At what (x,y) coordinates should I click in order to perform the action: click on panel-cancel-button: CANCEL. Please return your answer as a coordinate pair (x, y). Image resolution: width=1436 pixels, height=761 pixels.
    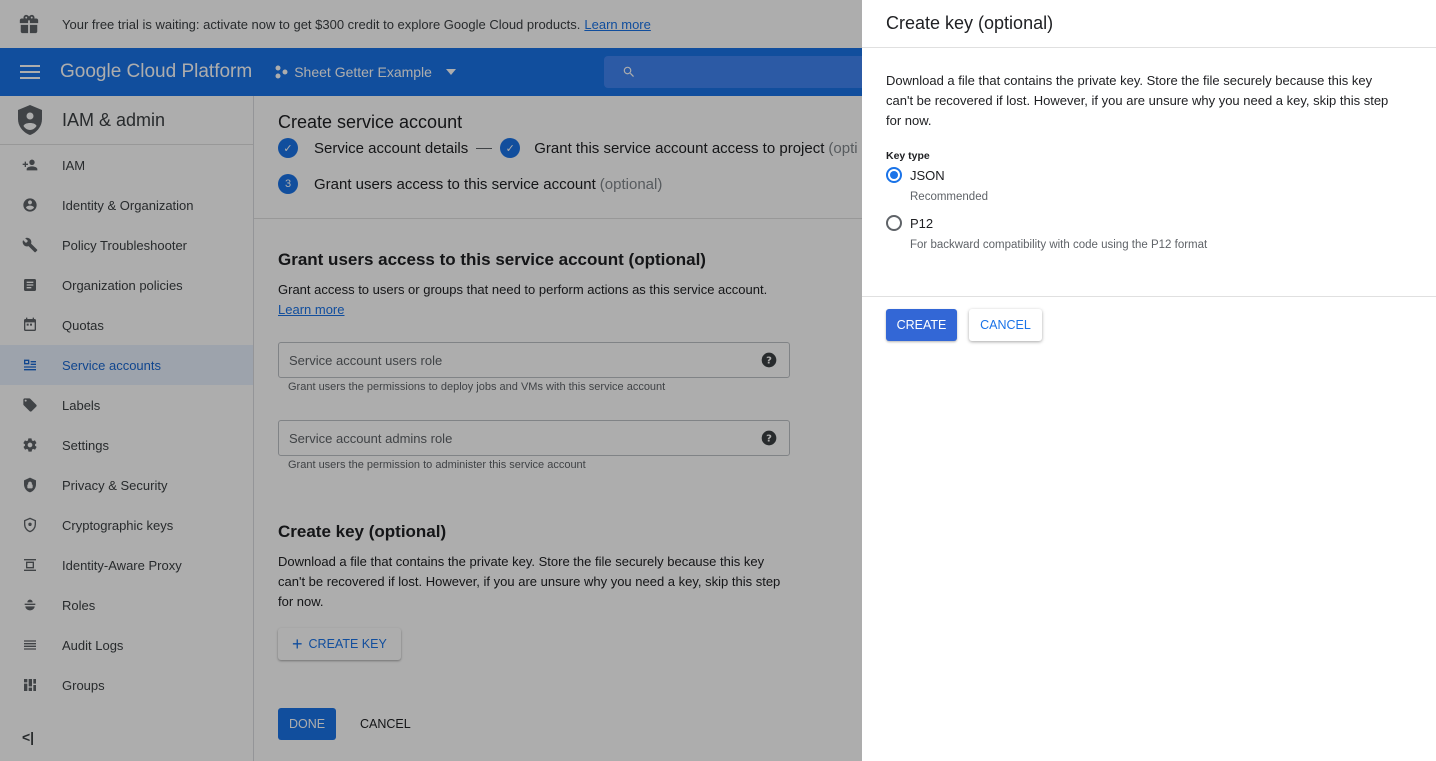
    Looking at the image, I should click on (1005, 325).